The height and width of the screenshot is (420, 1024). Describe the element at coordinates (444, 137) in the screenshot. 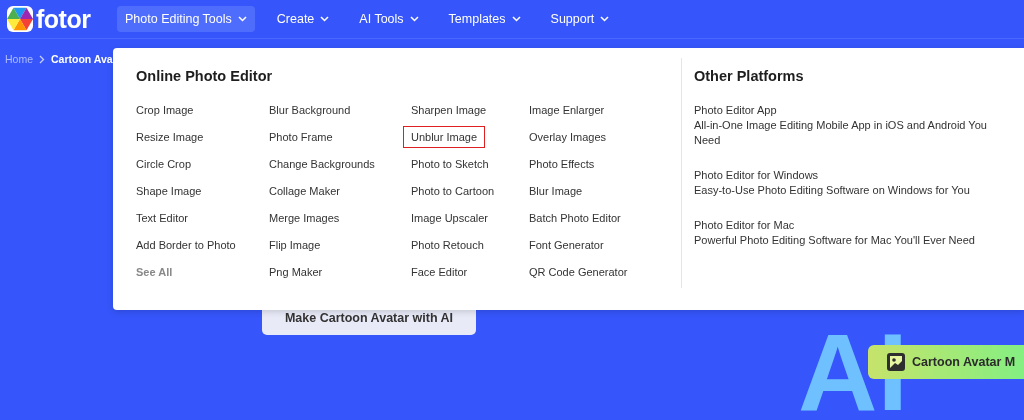

I see `tool-link: Unblur Image` at that location.